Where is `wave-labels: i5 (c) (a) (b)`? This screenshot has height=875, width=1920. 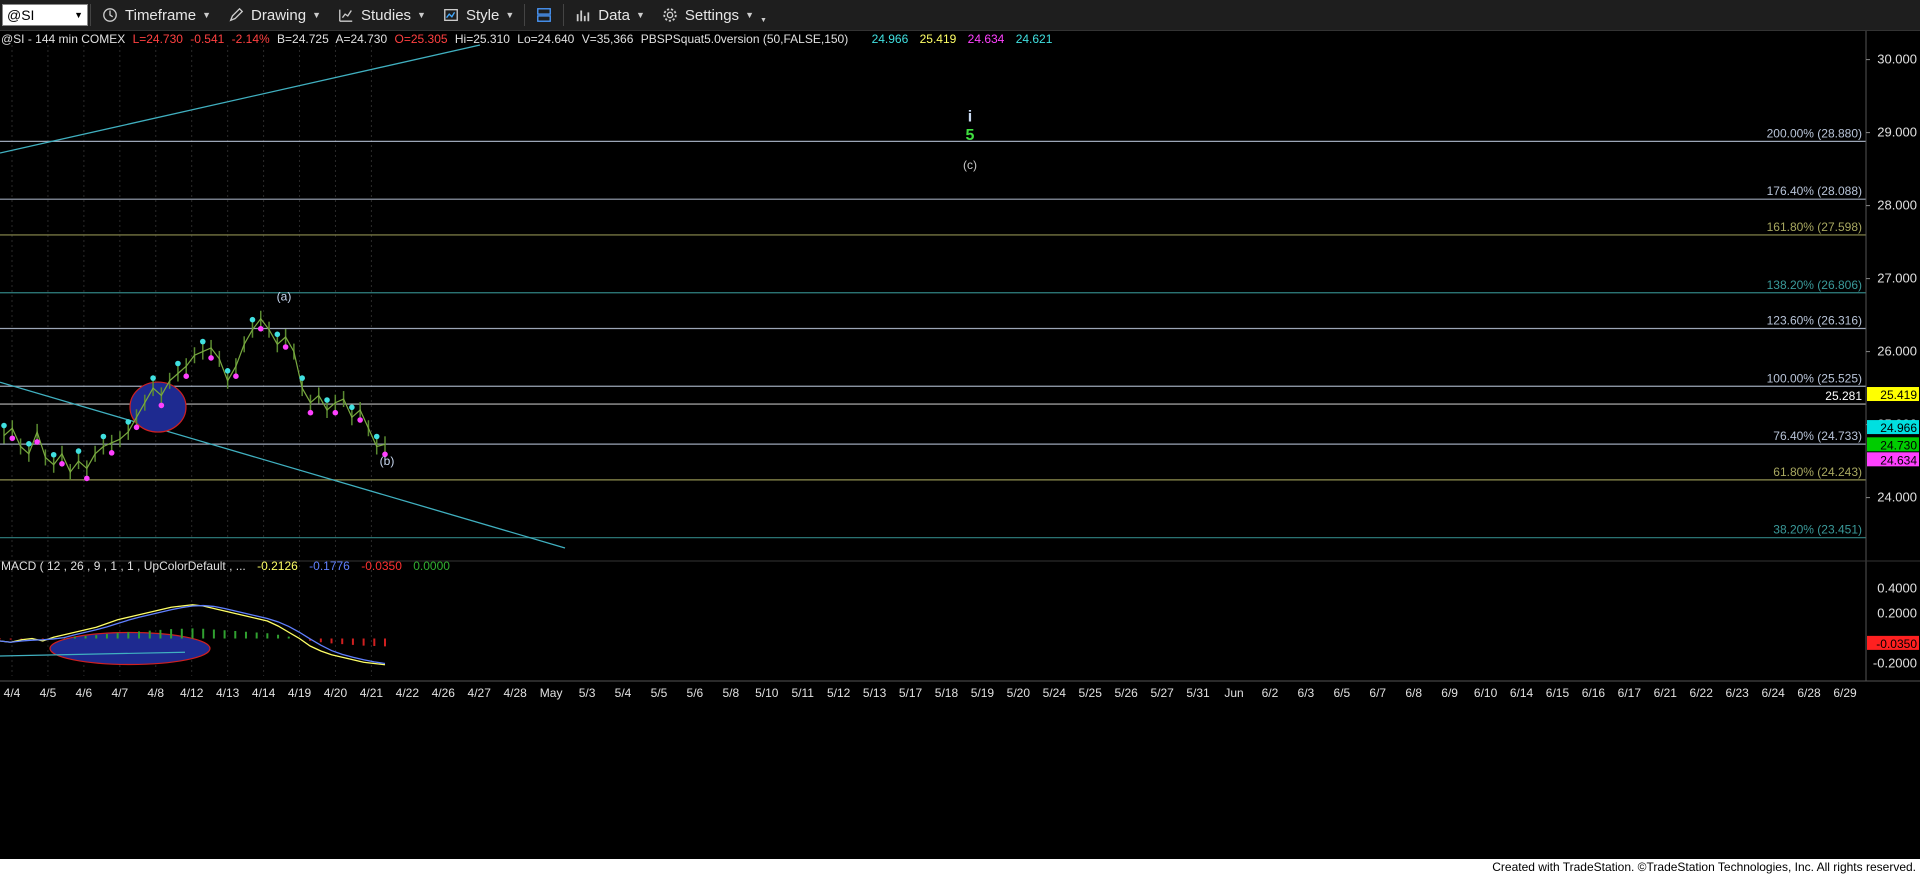 wave-labels: i5 (c) (a) (b) is located at coordinates (627, 288).